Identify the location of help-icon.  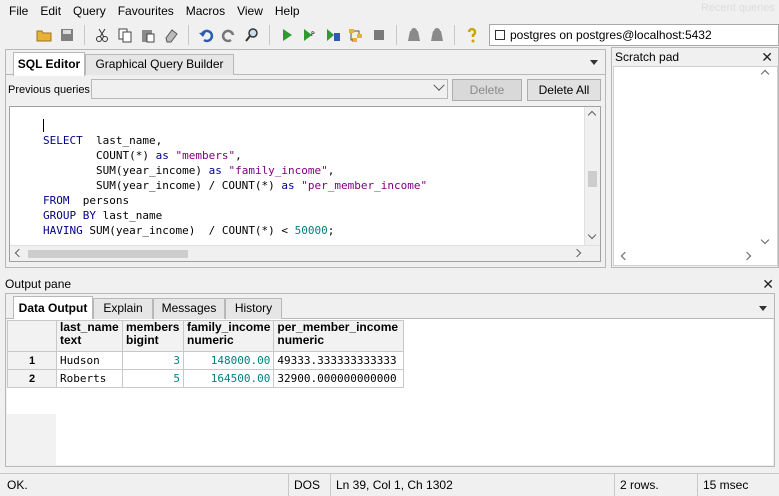
(472, 35).